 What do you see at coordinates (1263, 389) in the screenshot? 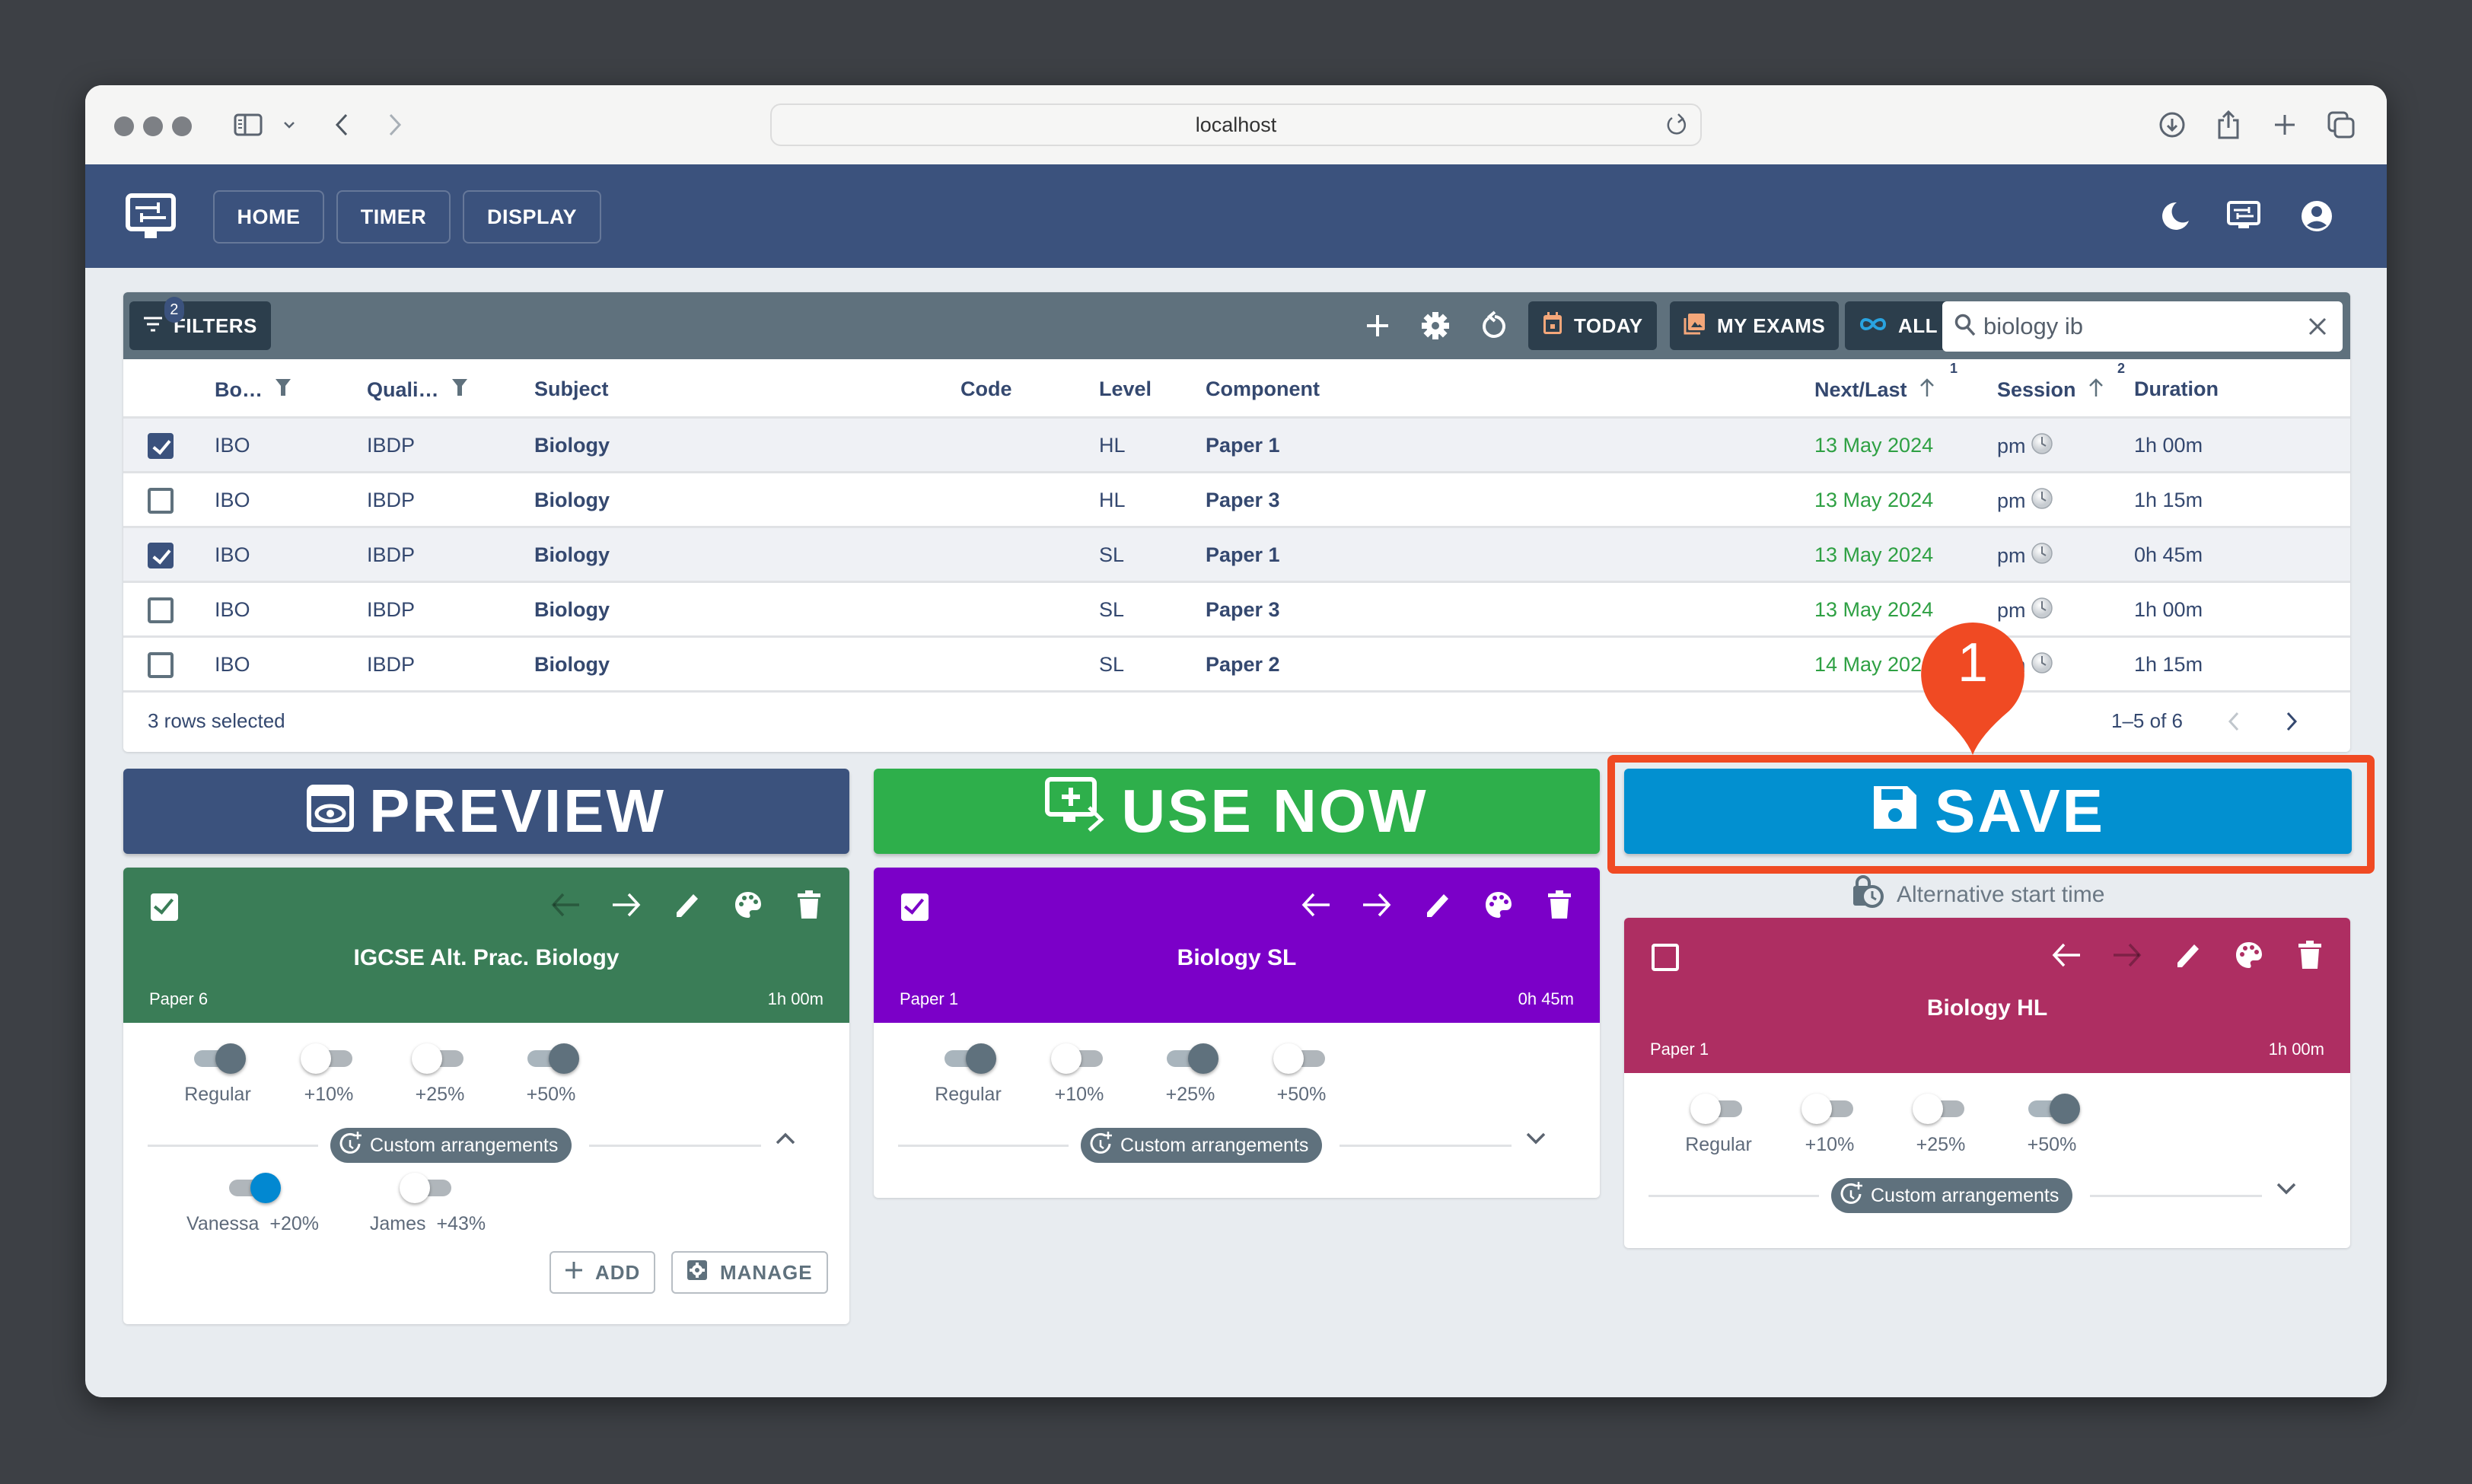
I see `column-header-component: Component` at bounding box center [1263, 389].